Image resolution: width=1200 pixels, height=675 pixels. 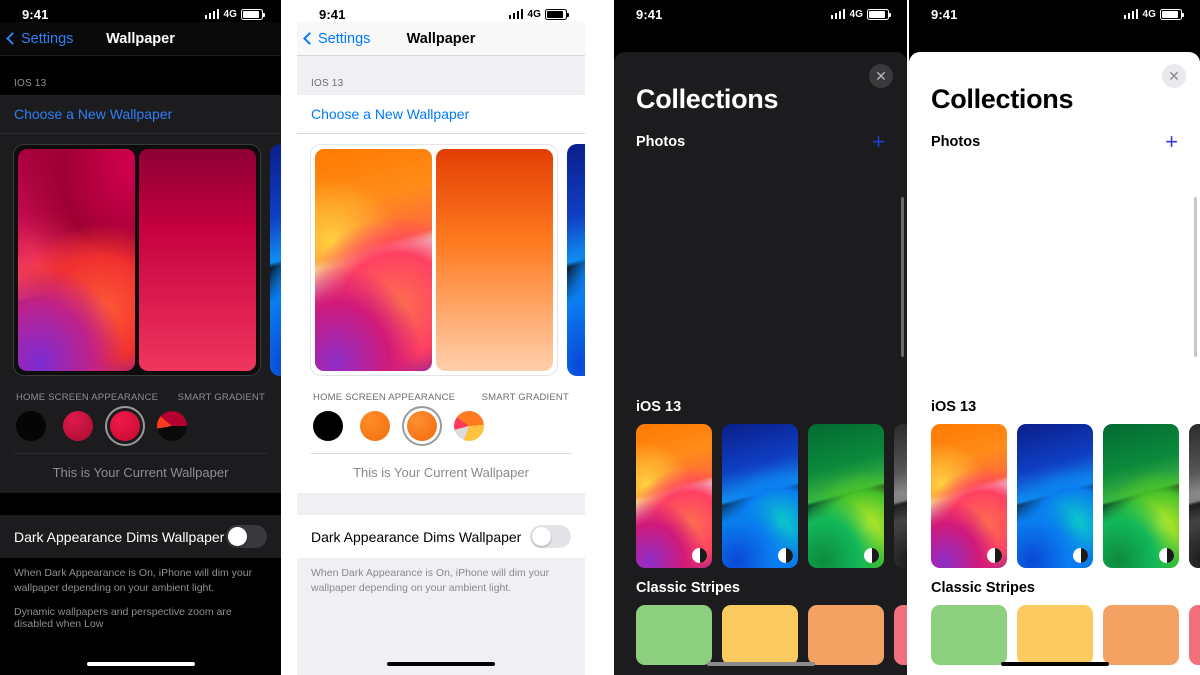 I want to click on lock-screen-preview, so click(x=76, y=260).